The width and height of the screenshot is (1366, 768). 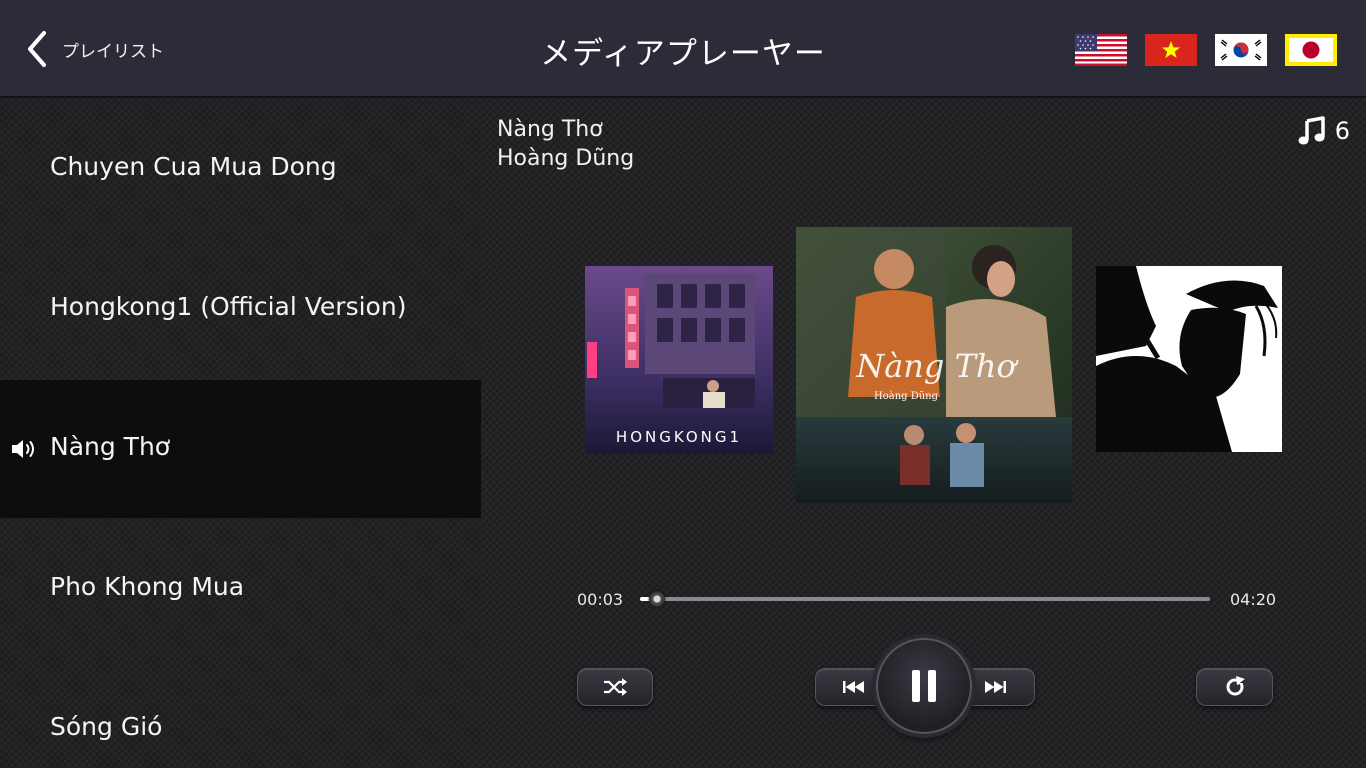 What do you see at coordinates (566, 158) in the screenshot?
I see `now-playing-artist: Hoàng Dũng` at bounding box center [566, 158].